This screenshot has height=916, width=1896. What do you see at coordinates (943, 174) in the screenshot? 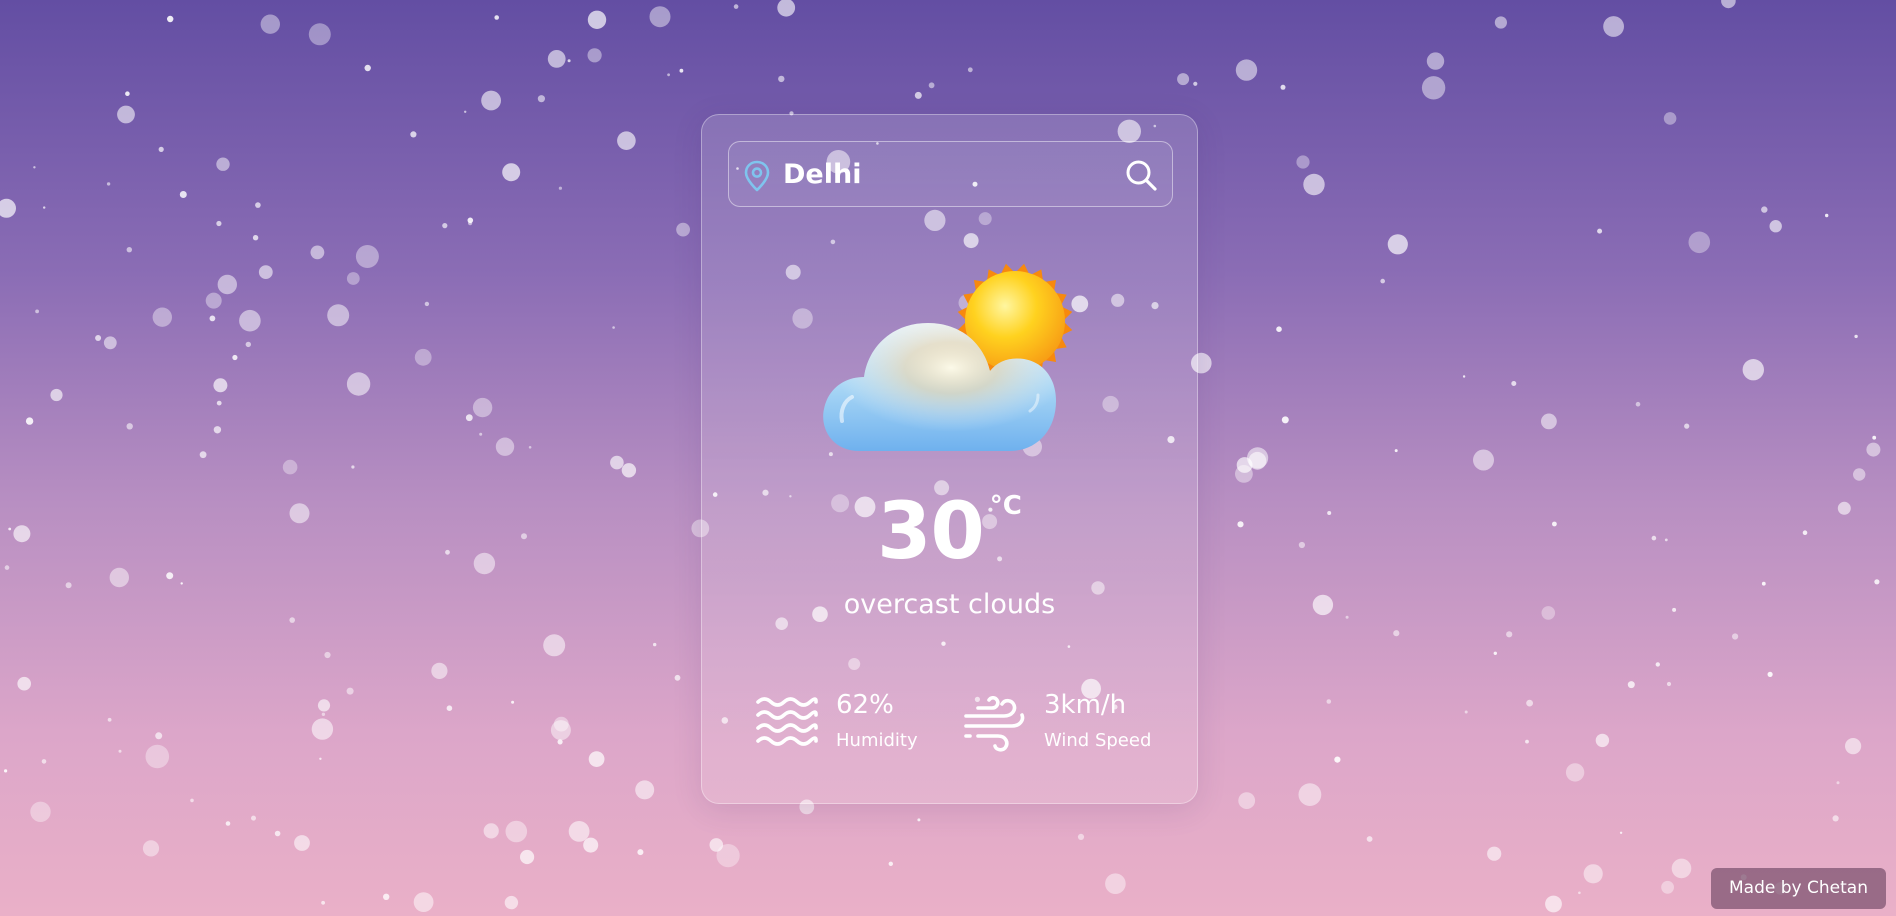
I see `city-search-input` at bounding box center [943, 174].